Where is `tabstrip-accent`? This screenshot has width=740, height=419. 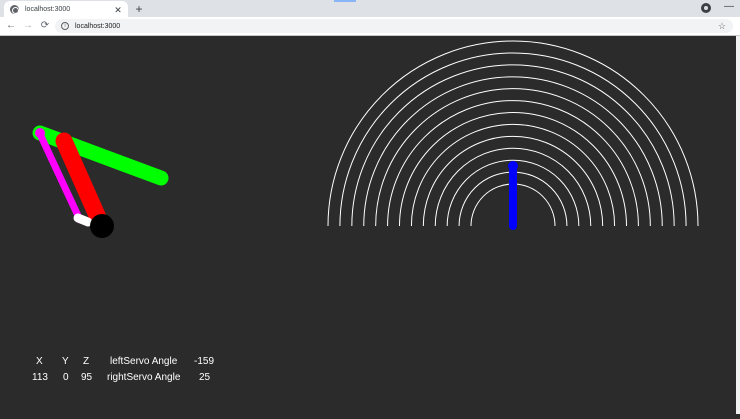
tabstrip-accent is located at coordinates (345, 1).